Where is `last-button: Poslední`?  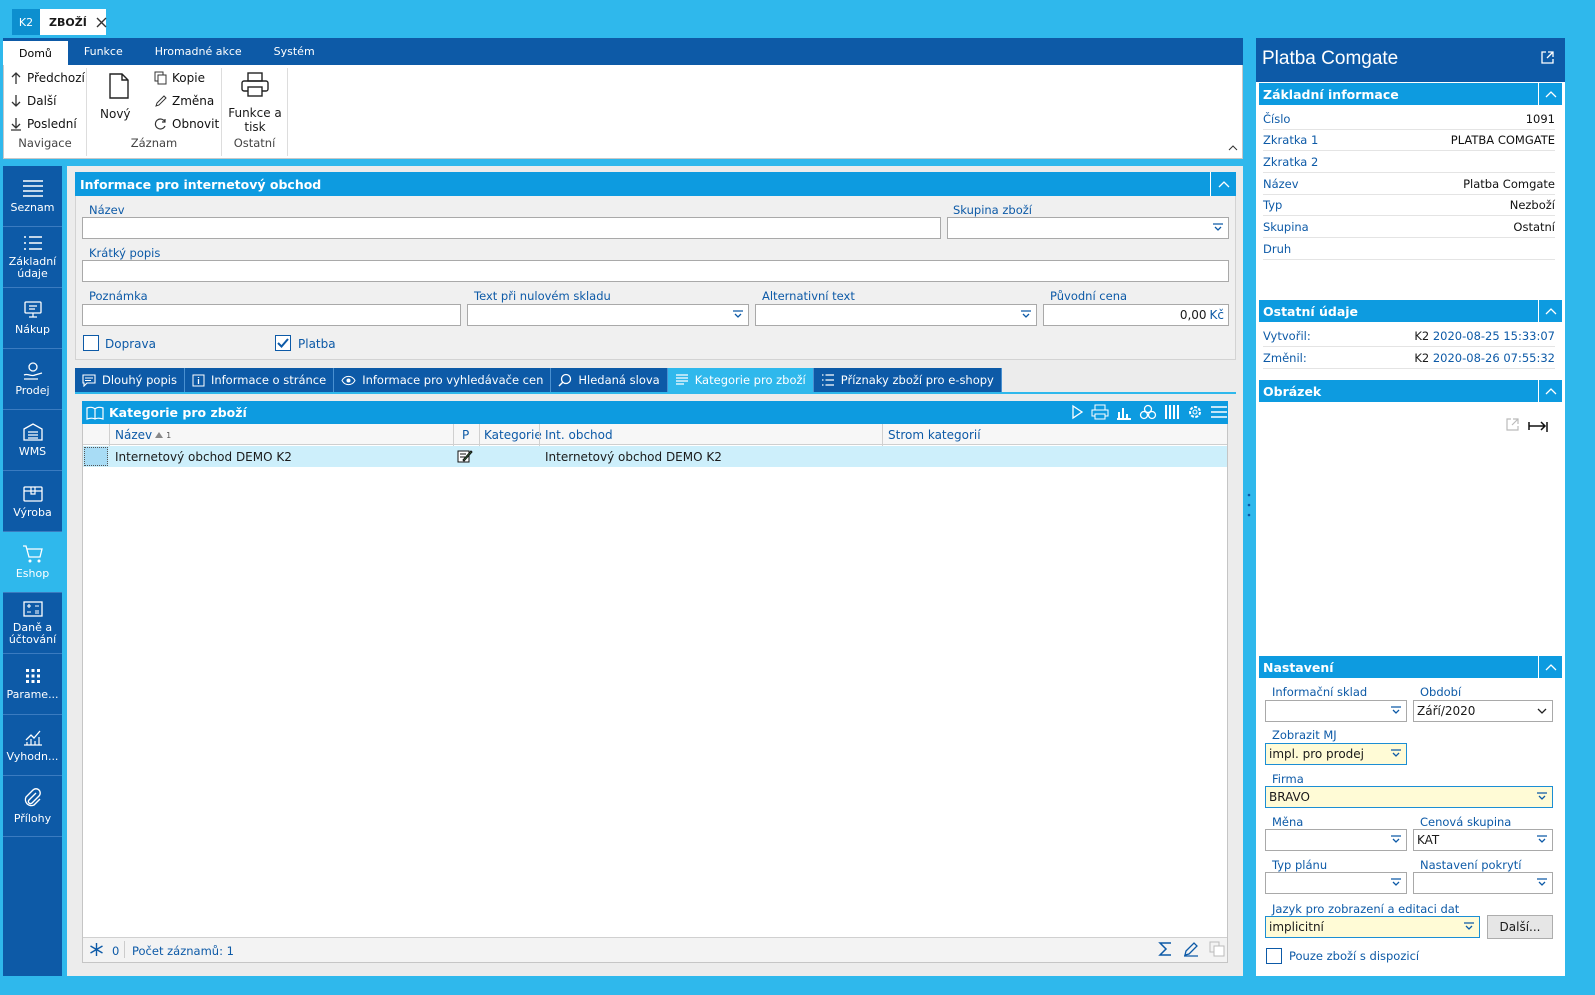 last-button: Poslední is located at coordinates (43, 124).